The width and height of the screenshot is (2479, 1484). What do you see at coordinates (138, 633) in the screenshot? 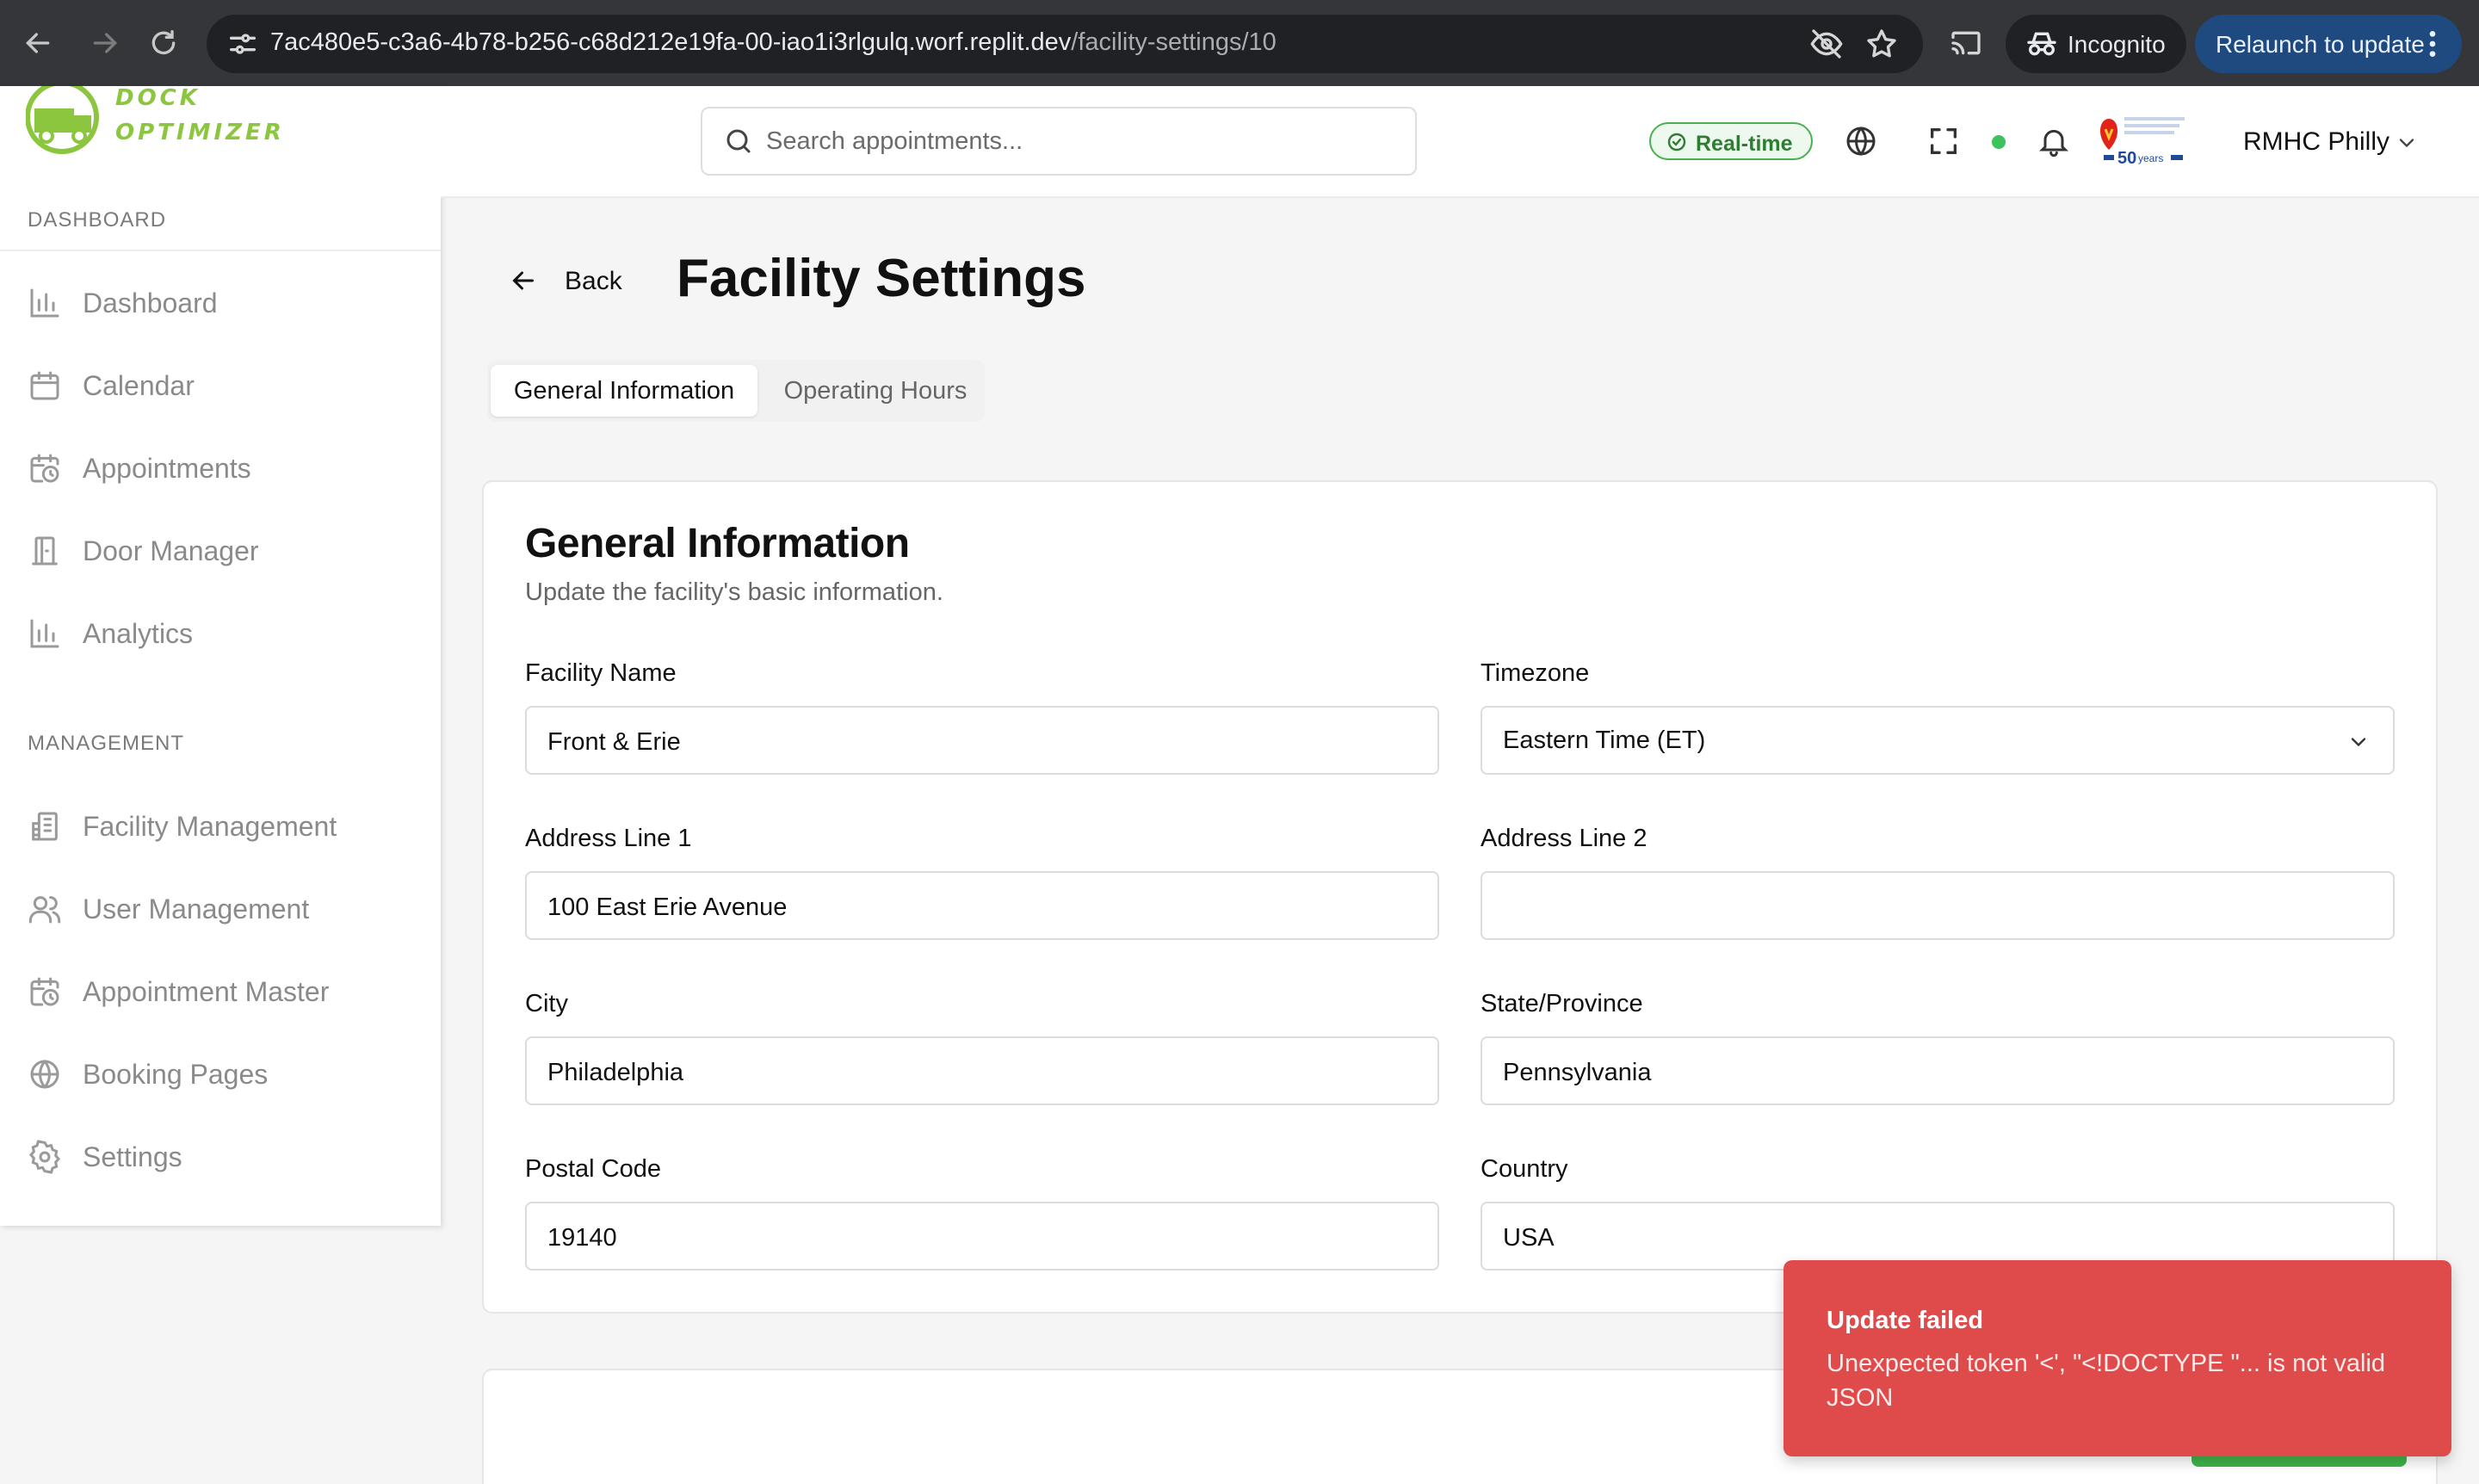
I see `sidebar-item-label: Analytics` at bounding box center [138, 633].